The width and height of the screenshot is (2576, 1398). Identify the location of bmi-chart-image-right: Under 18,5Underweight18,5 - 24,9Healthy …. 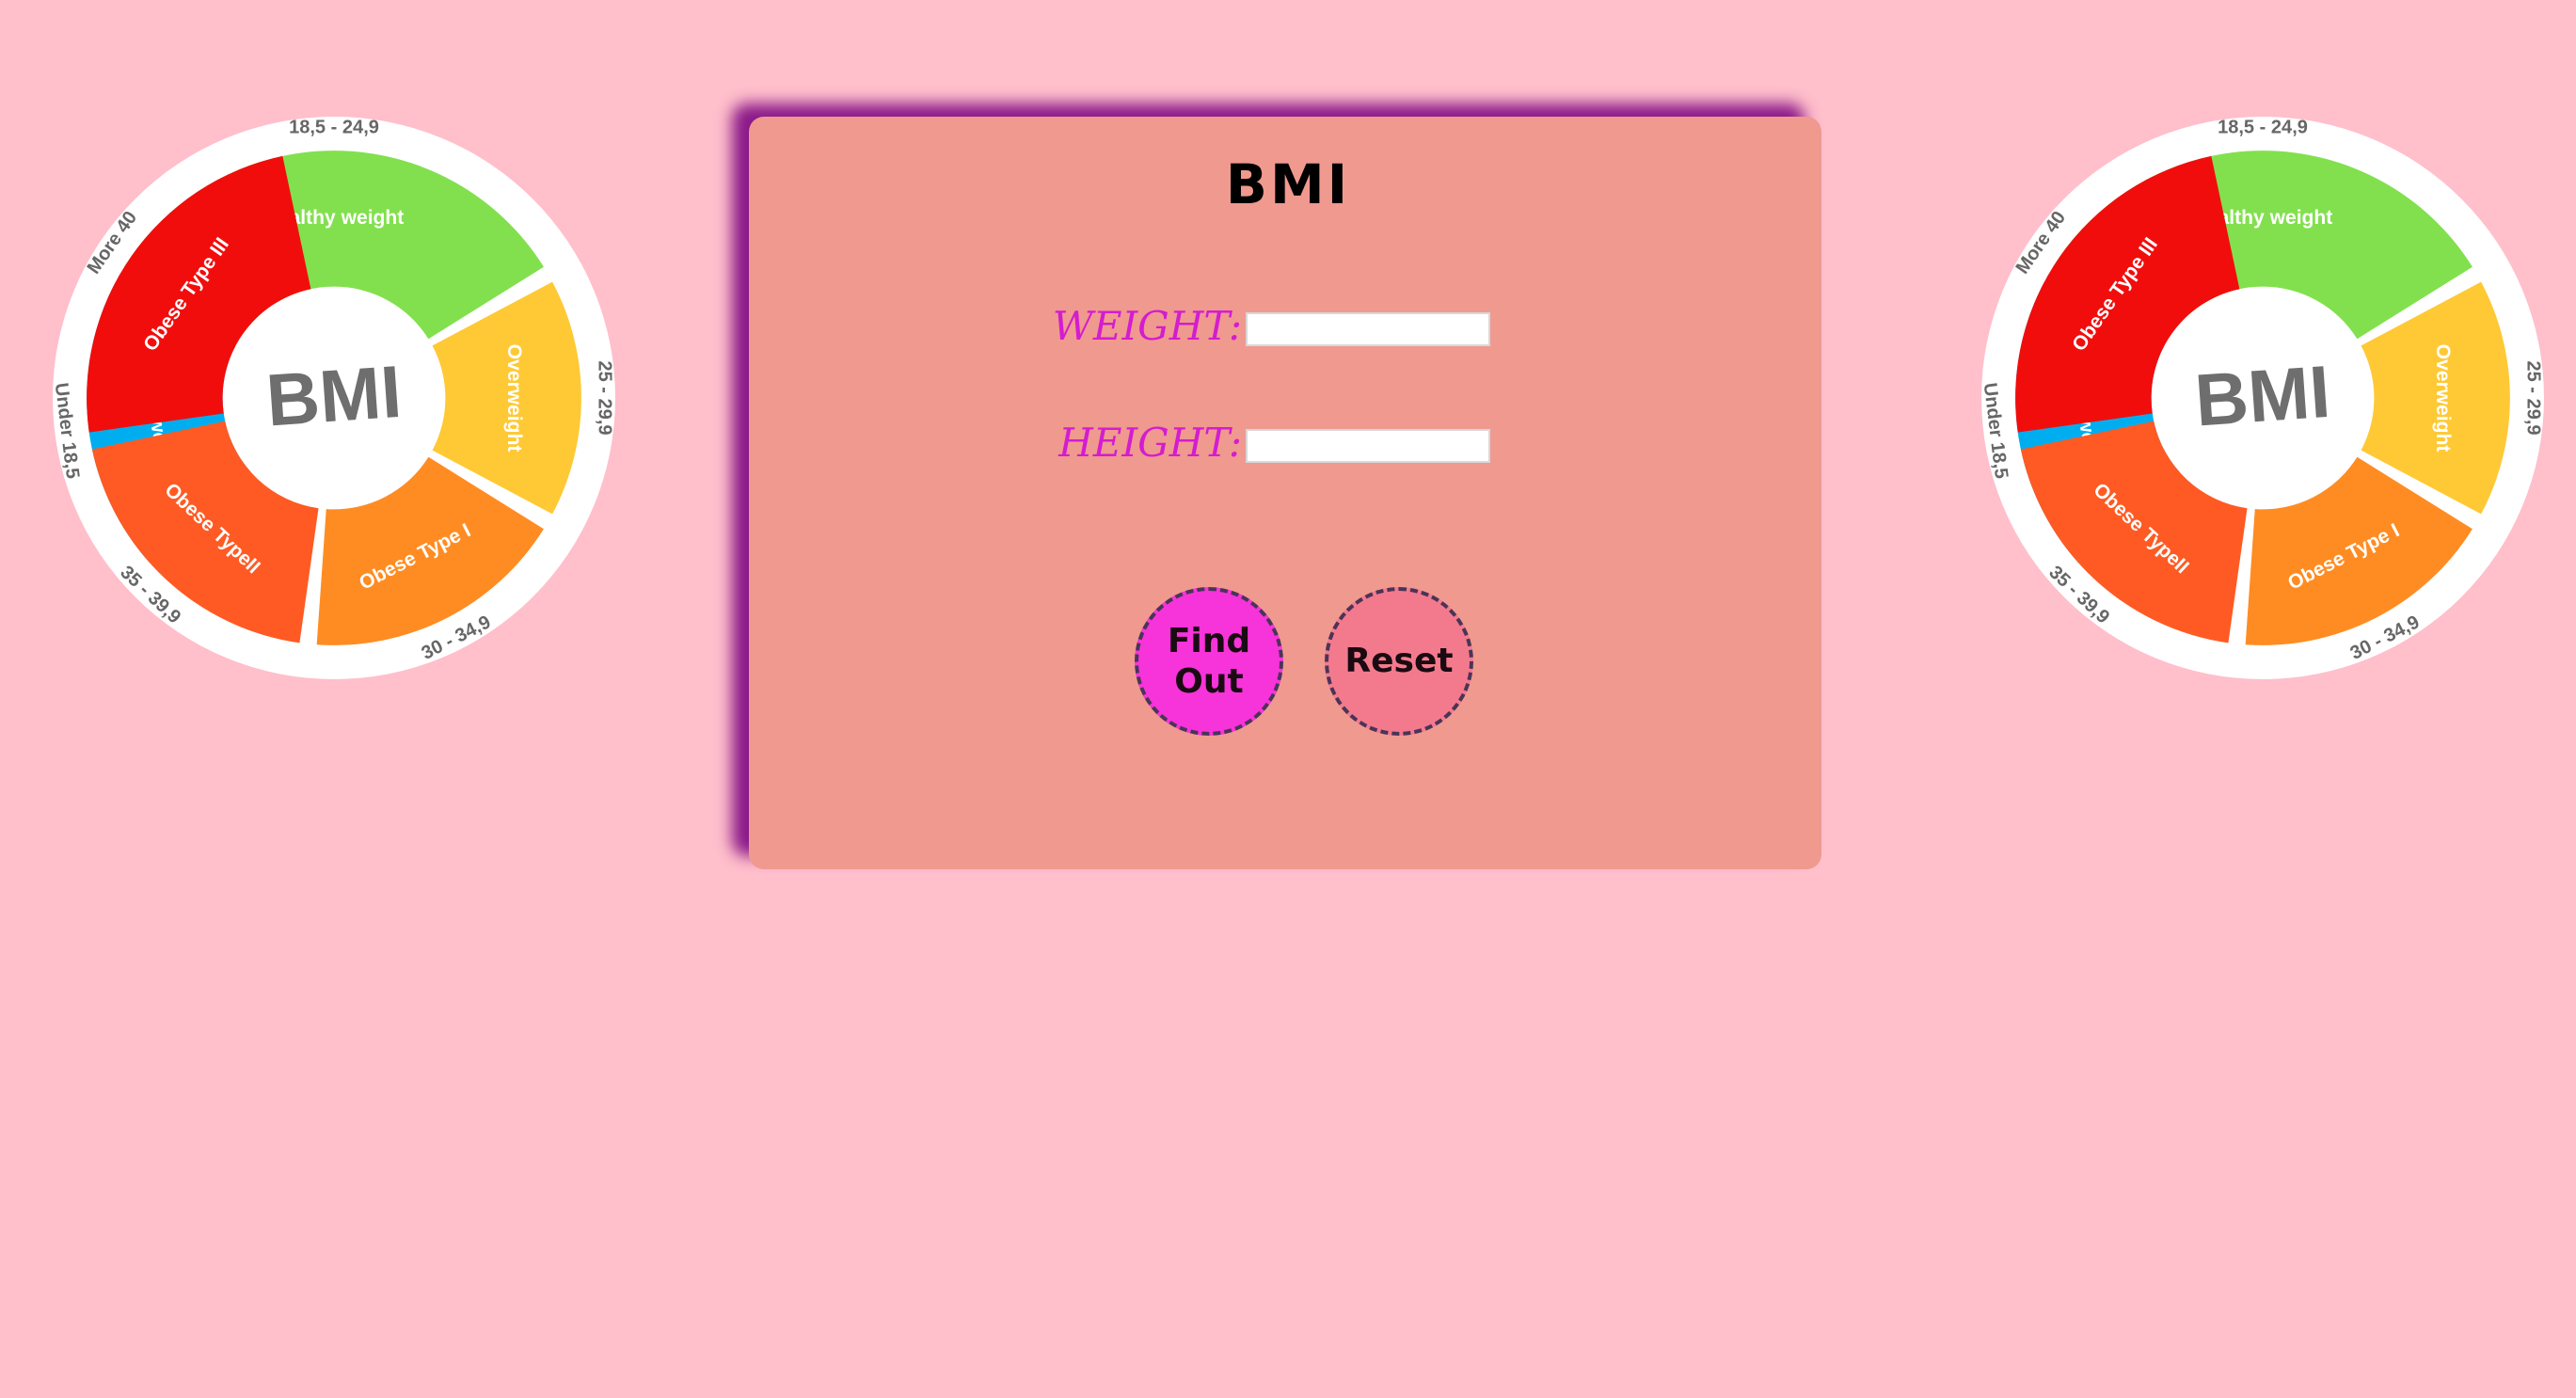
(2263, 398).